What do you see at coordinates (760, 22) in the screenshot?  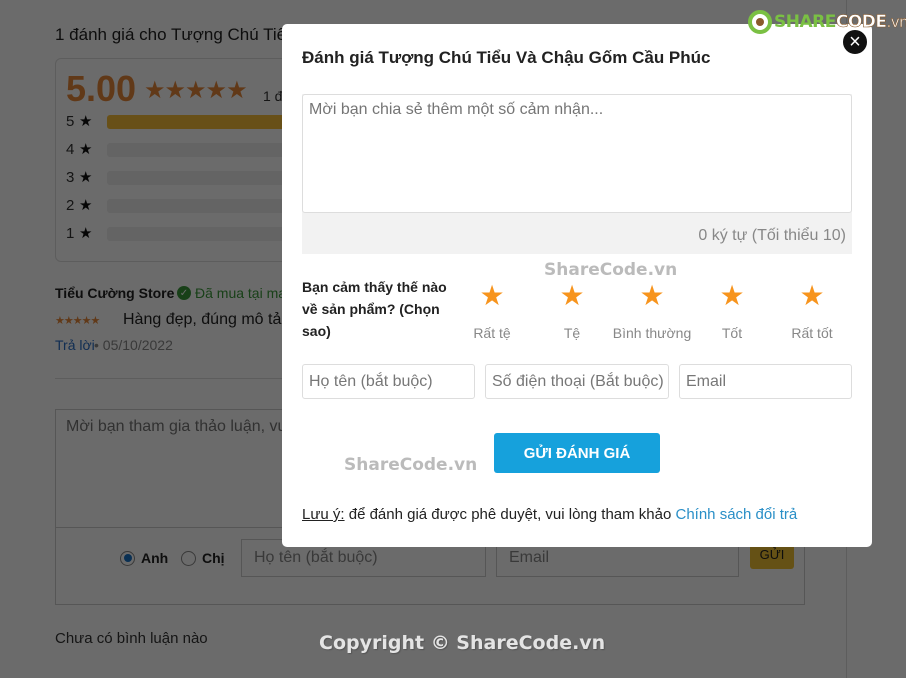 I see `recycle-logo-icon` at bounding box center [760, 22].